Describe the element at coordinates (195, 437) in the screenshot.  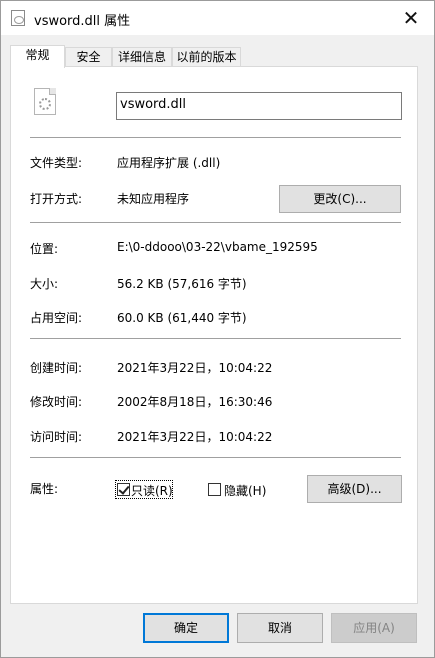
I see `accessed-value: 2021年3月22日，10:04:22` at that location.